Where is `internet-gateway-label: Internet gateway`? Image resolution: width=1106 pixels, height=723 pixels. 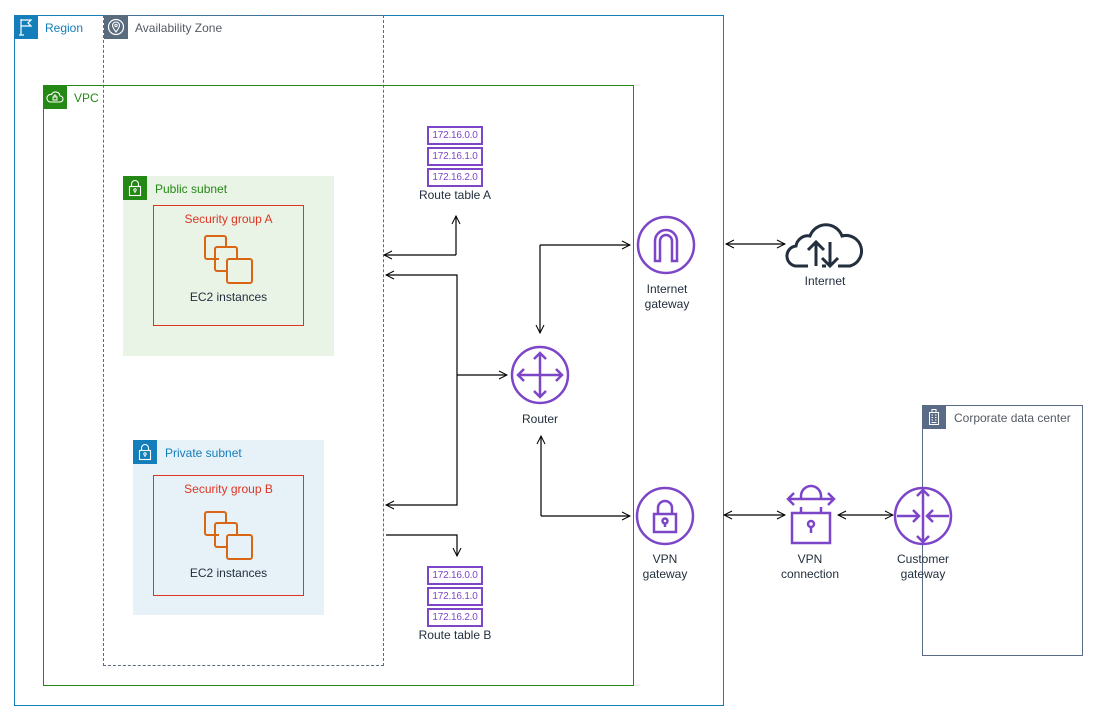 internet-gateway-label: Internet gateway is located at coordinates (667, 297).